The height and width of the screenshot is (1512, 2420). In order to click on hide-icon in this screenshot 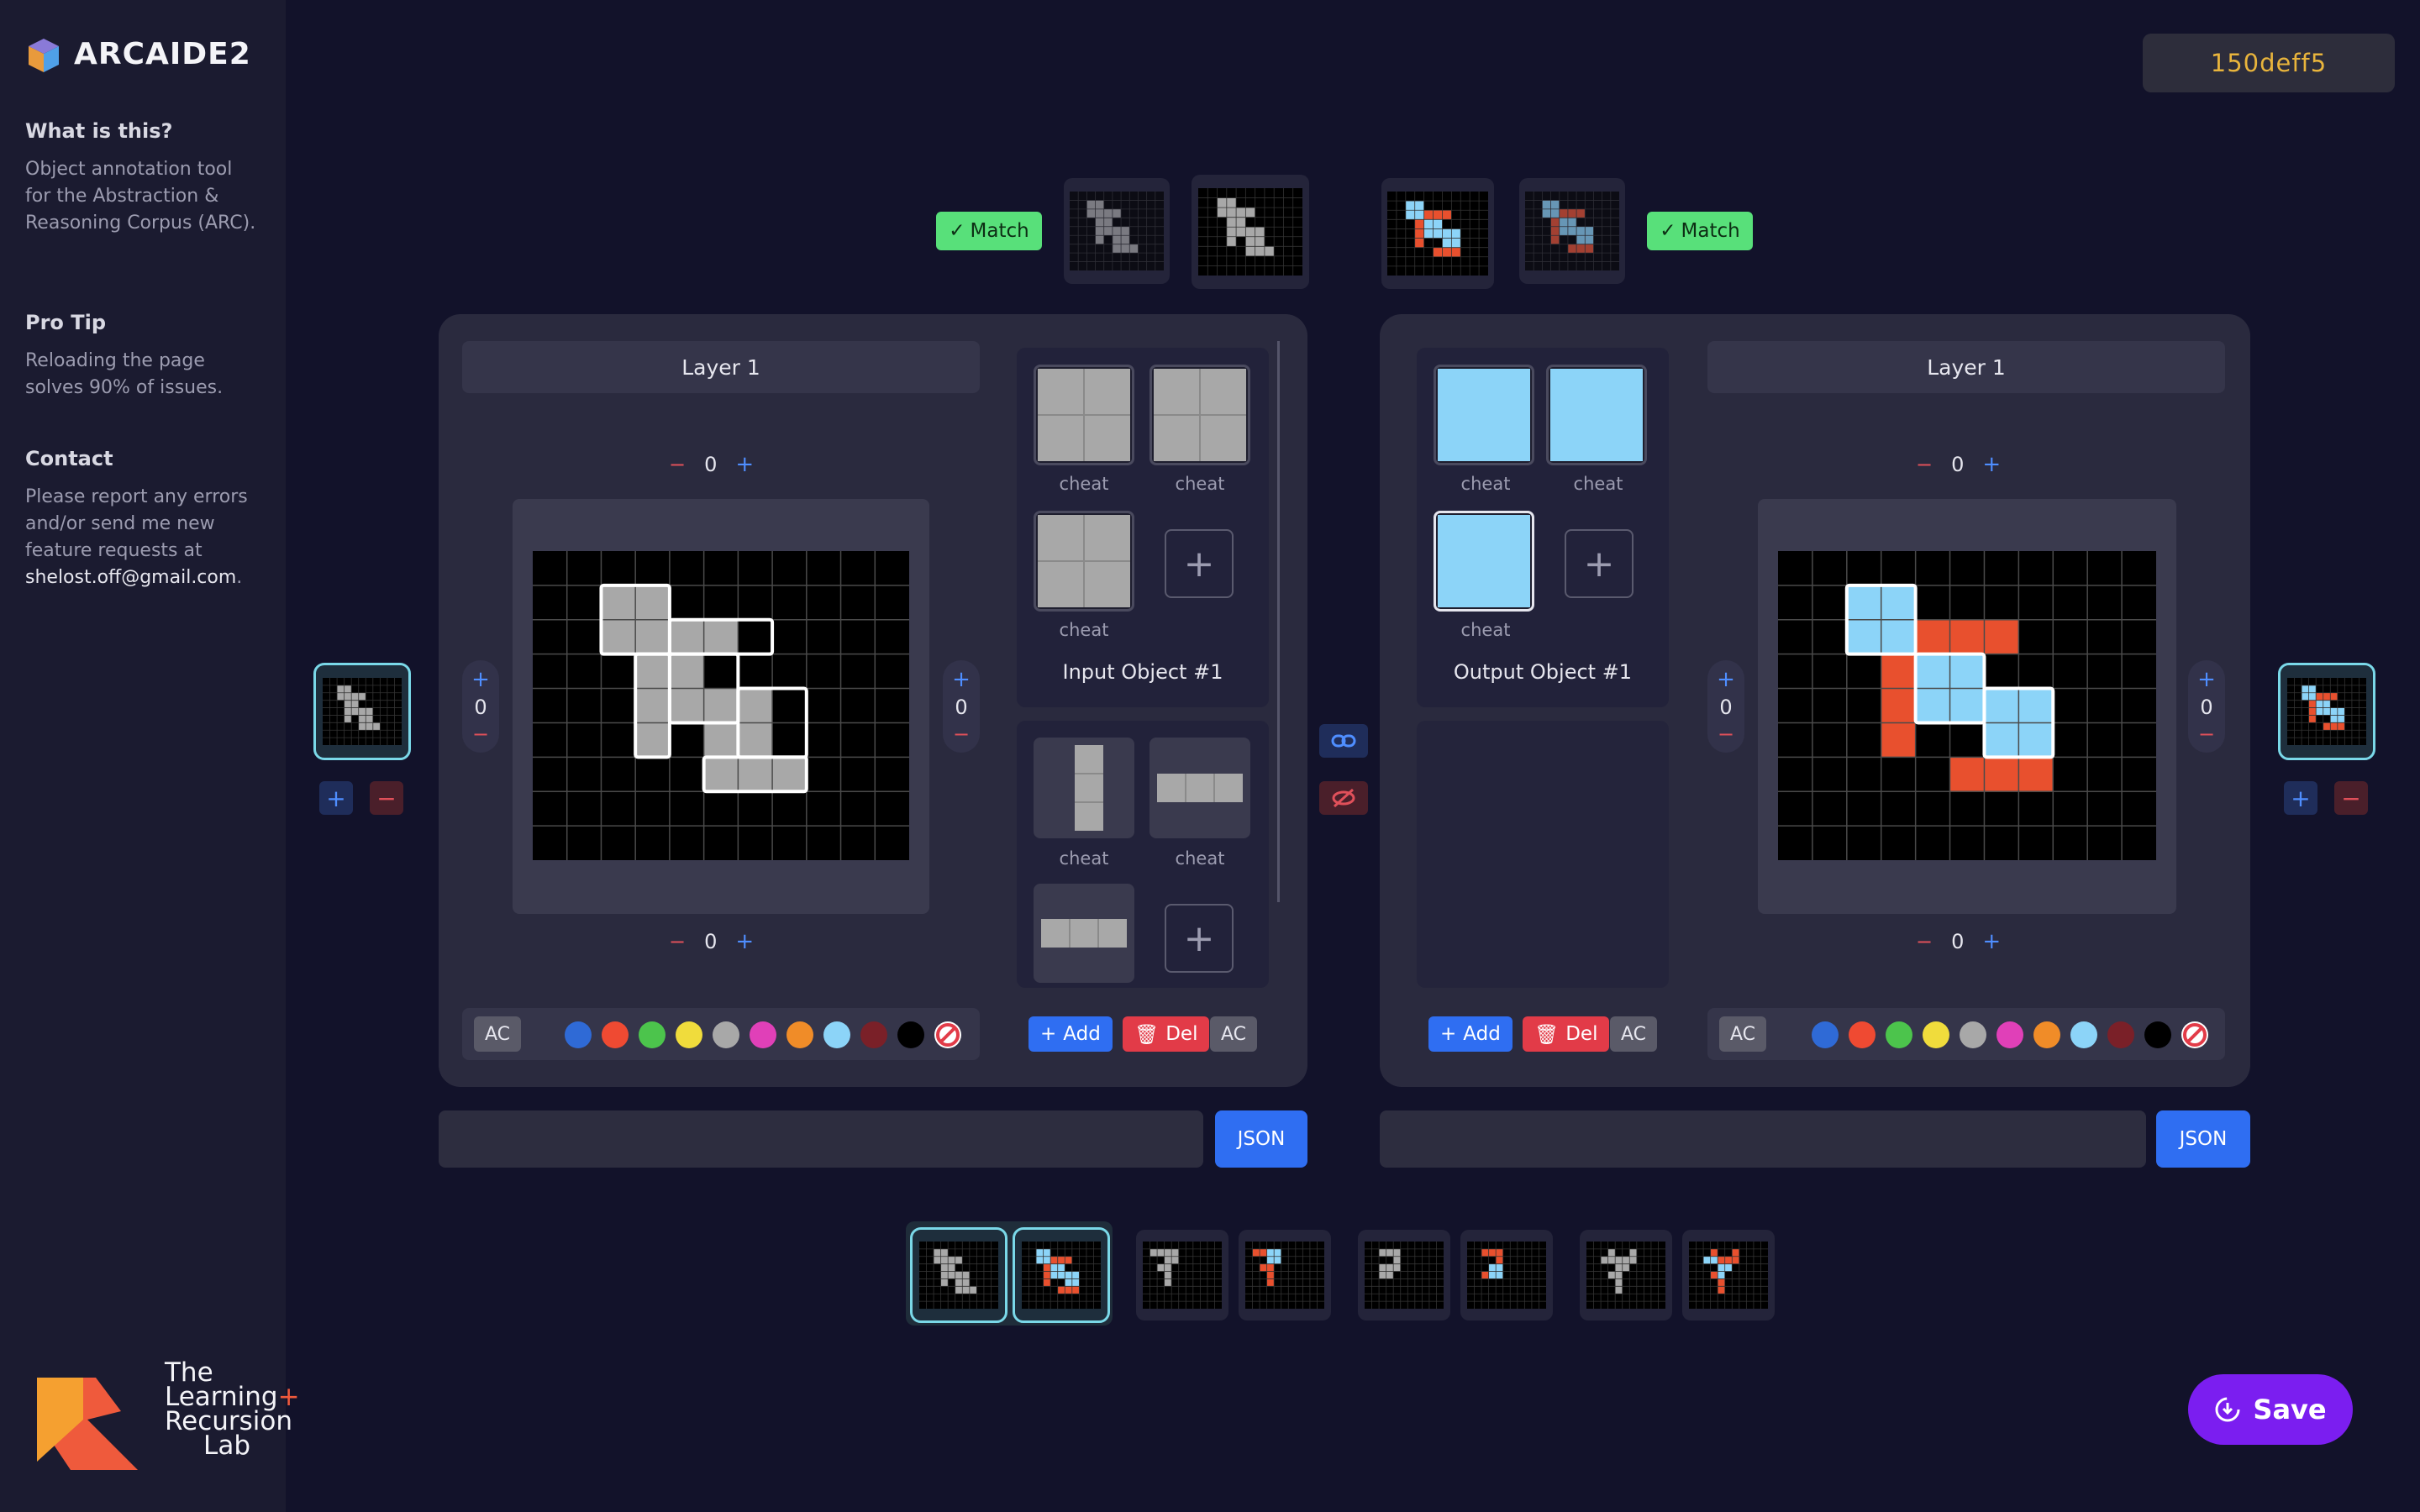, I will do `click(1344, 798)`.